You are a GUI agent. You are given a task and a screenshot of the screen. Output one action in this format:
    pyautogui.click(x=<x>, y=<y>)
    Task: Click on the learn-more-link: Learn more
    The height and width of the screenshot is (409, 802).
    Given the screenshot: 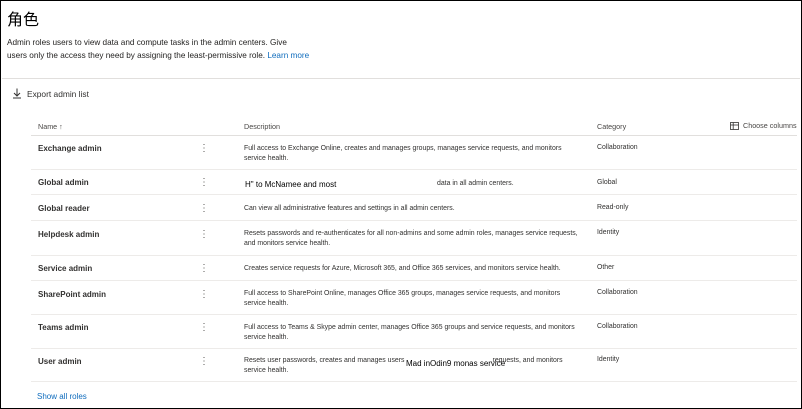 What is the action you would take?
    pyautogui.click(x=288, y=55)
    